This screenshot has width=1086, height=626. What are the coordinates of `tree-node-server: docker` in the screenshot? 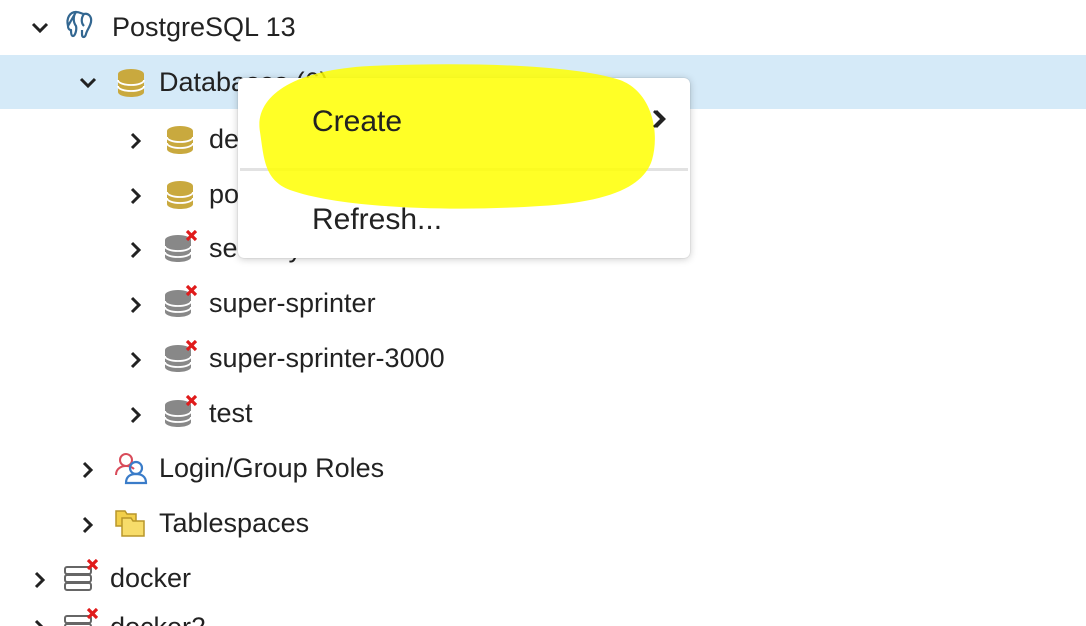 It's located at (543, 578).